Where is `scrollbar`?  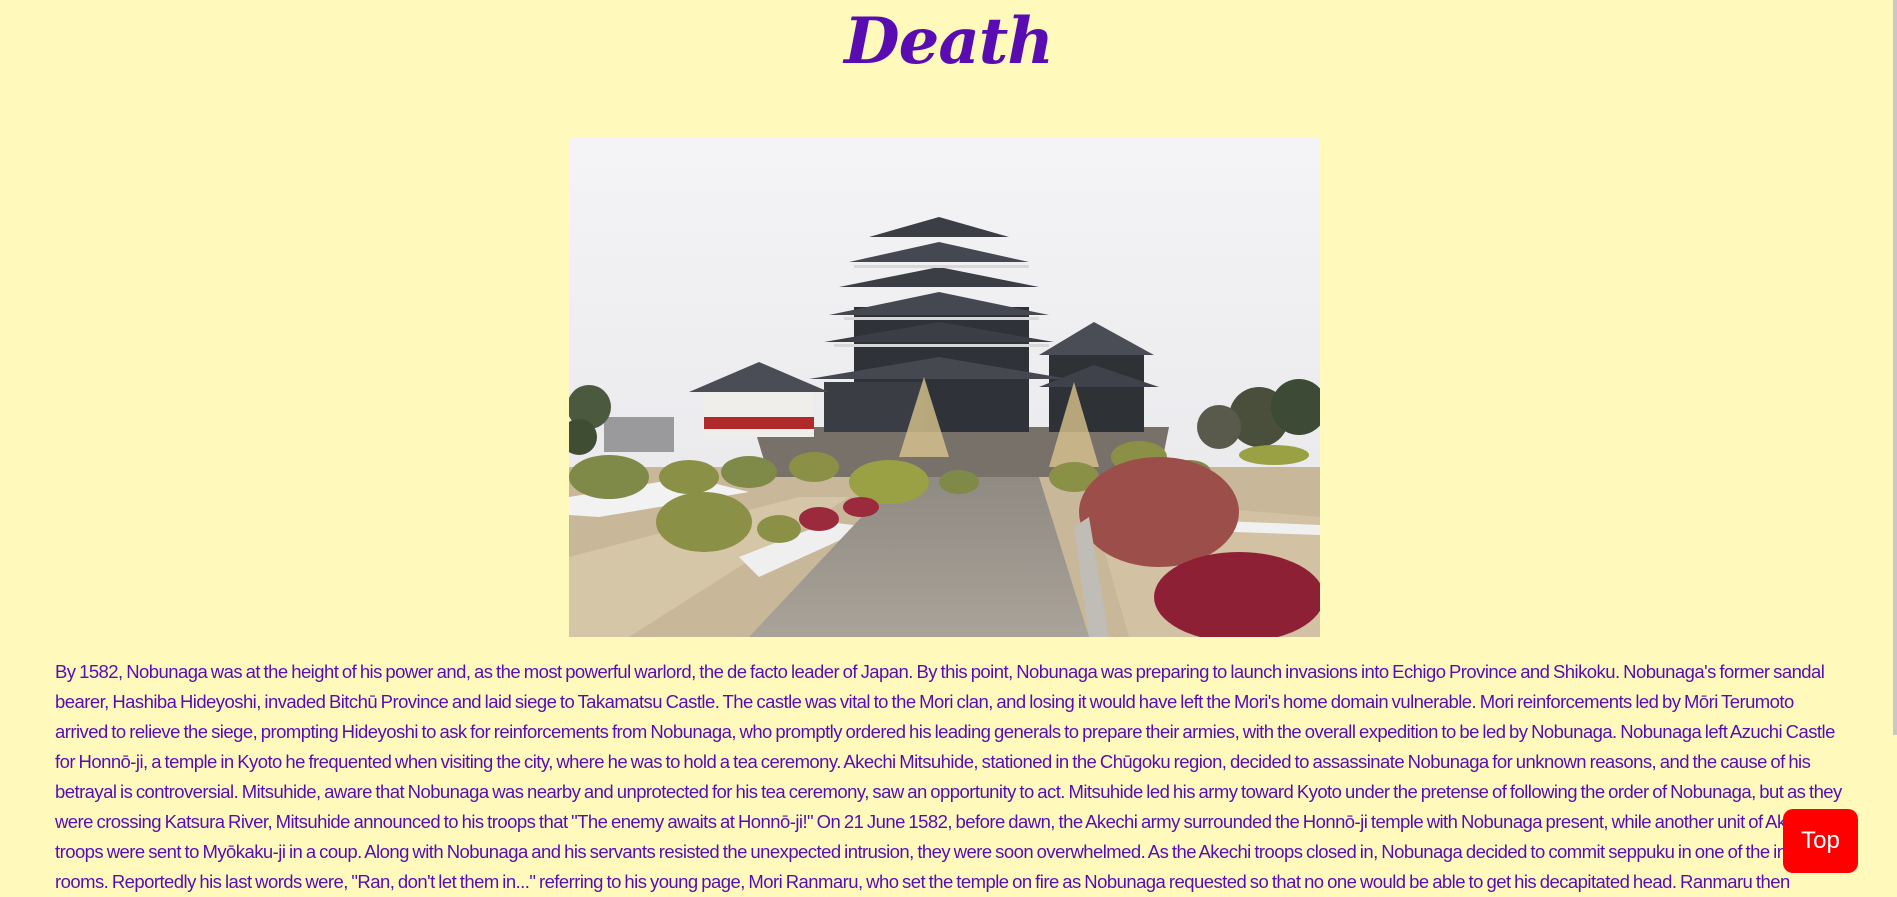
scrollbar is located at coordinates (1895, 367).